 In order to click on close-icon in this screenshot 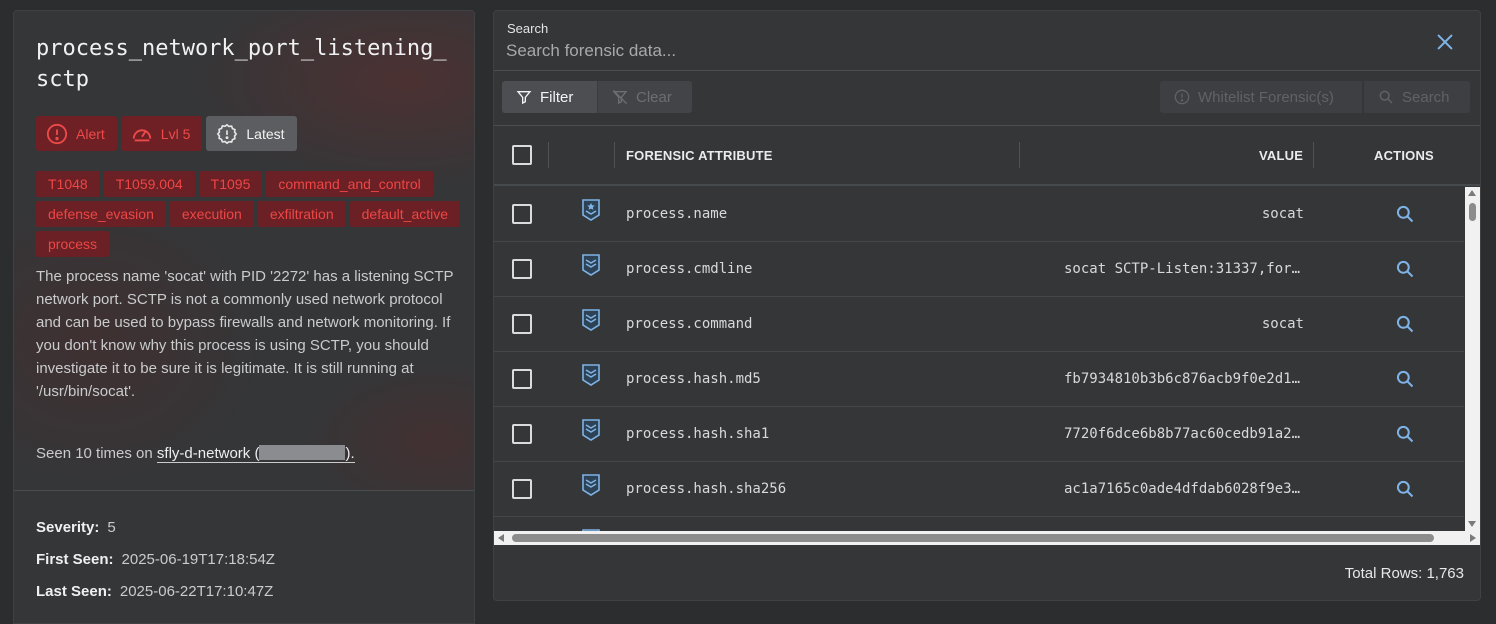, I will do `click(1445, 42)`.